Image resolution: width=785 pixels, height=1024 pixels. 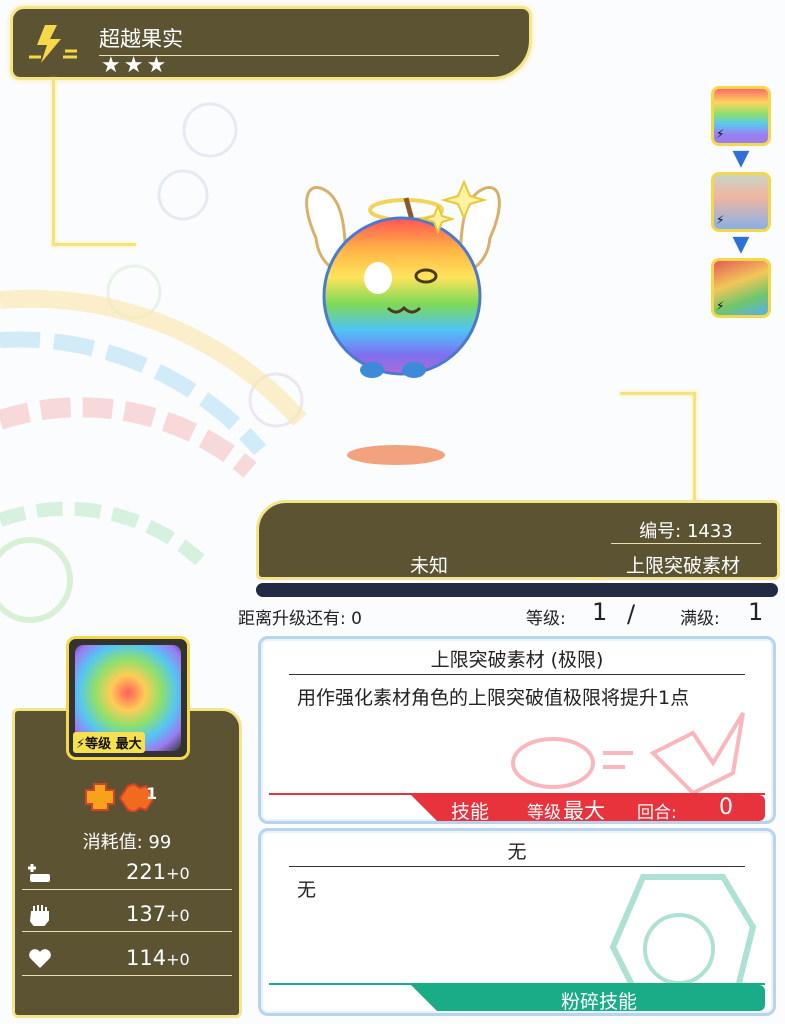 I want to click on rank-badge-icon, so click(x=120, y=798).